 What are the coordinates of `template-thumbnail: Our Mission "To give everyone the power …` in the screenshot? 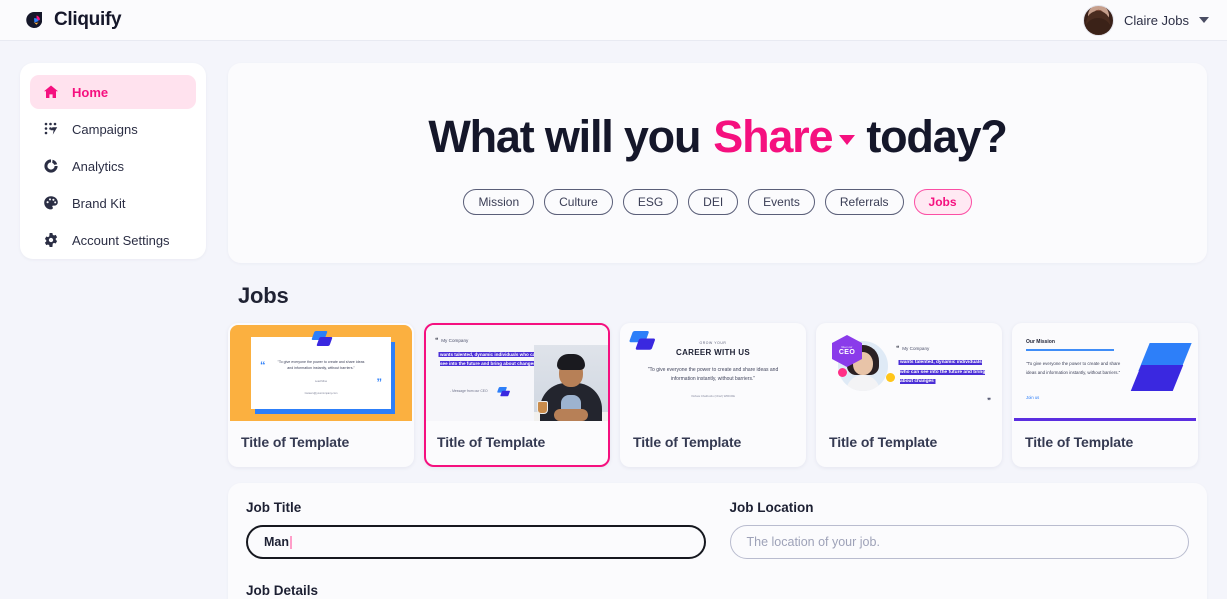 It's located at (1105, 373).